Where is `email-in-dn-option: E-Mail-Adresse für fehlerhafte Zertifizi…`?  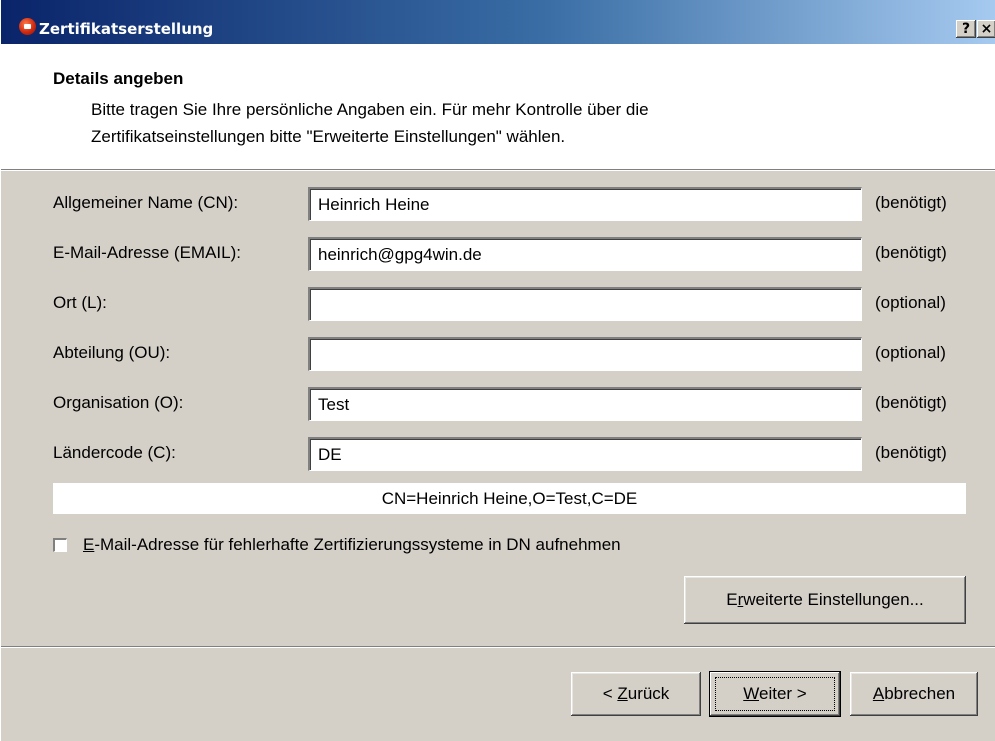 email-in-dn-option: E-Mail-Adresse für fehlerhafte Zertifizi… is located at coordinates (433, 546).